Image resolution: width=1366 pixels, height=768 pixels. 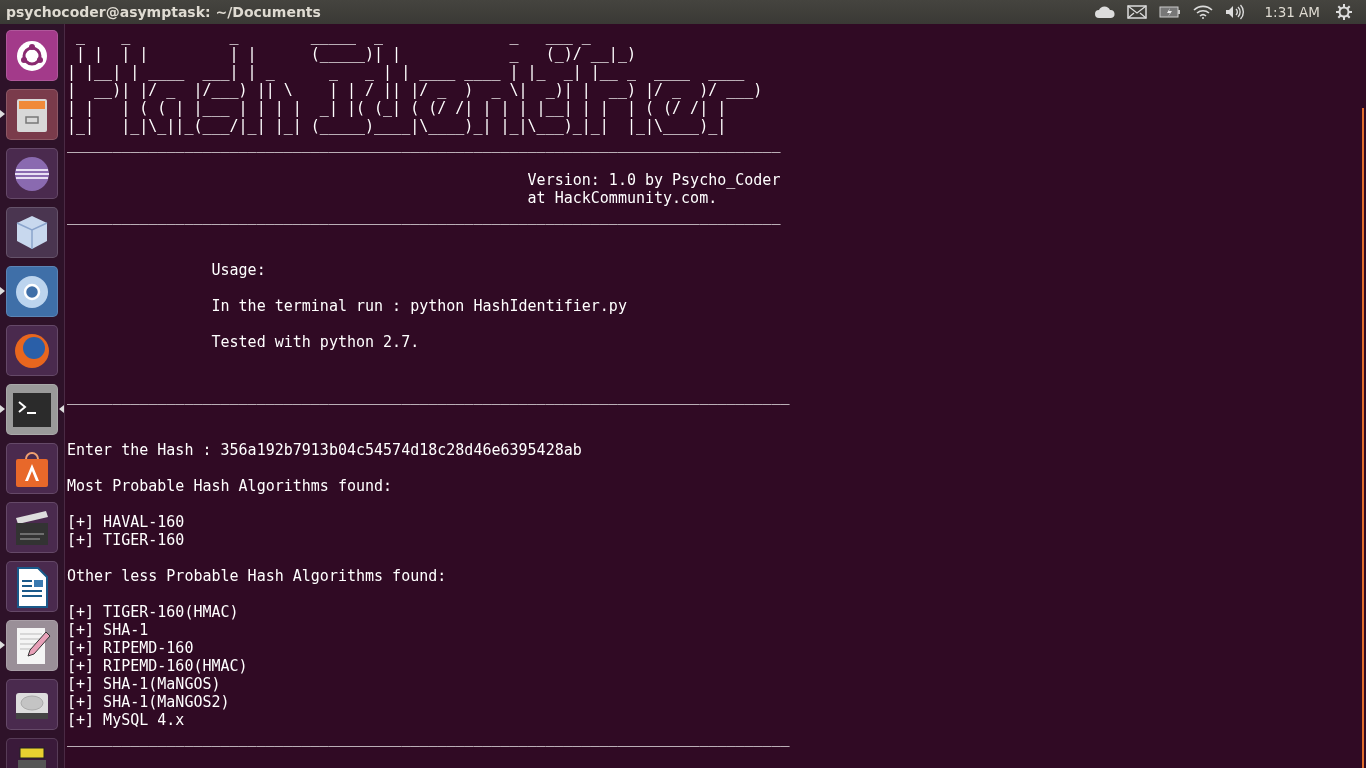 What do you see at coordinates (257, 576) in the screenshot?
I see `terminal-line: Other less Probable Hash Algorithms found:` at bounding box center [257, 576].